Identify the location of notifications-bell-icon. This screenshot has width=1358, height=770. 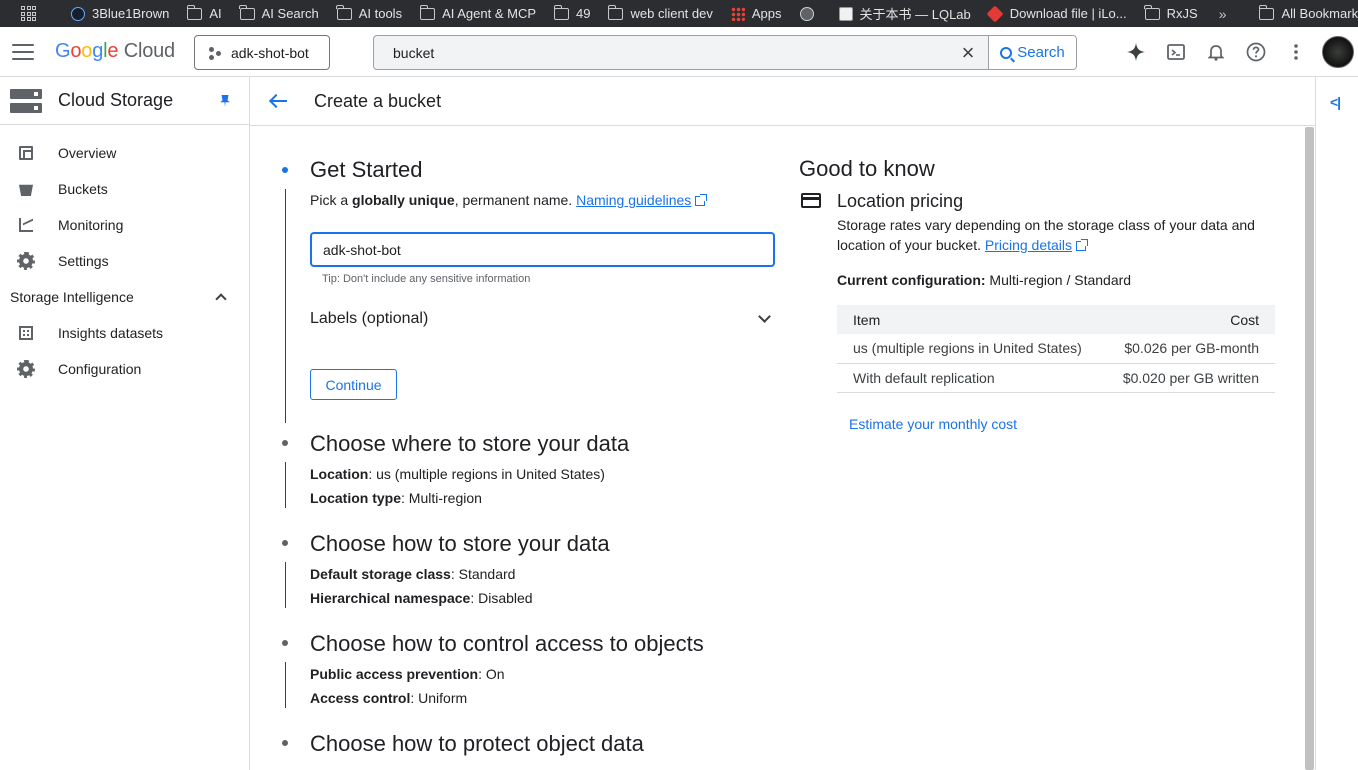
(1216, 52).